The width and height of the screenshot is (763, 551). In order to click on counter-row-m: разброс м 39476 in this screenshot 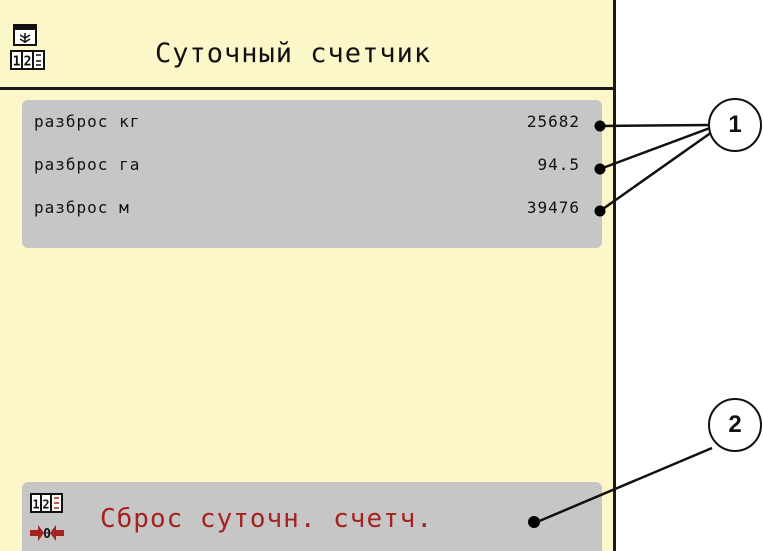, I will do `click(312, 209)`.